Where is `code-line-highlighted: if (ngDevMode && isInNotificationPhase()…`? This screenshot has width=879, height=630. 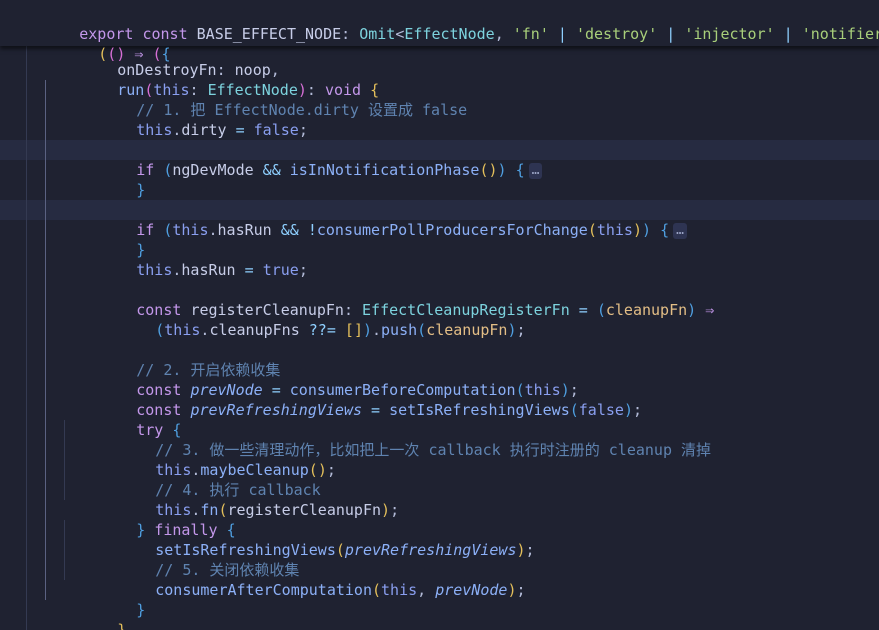
code-line-highlighted: if (ngDevMode && isInNotificationPhase()… is located at coordinates (439, 159).